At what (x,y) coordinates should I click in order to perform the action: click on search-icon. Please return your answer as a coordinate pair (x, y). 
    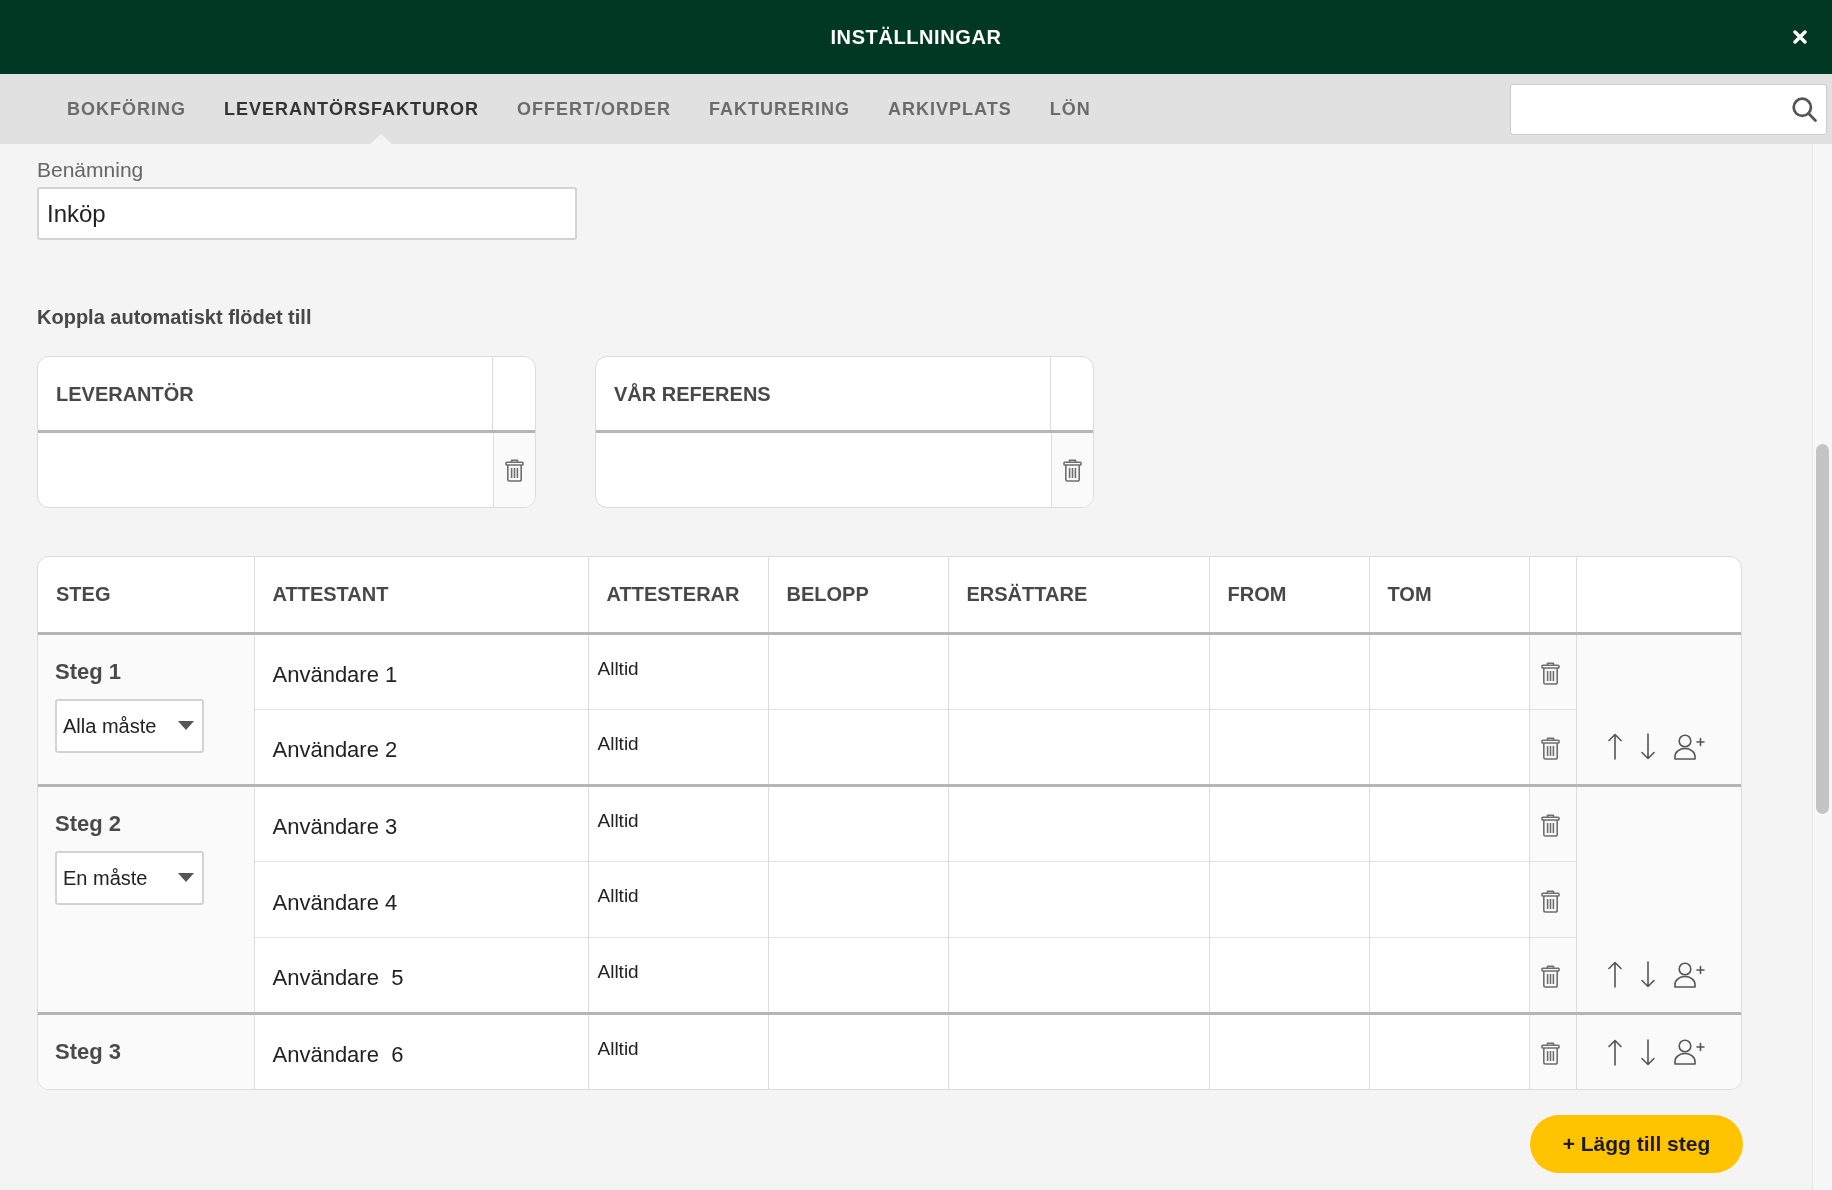
    Looking at the image, I should click on (1804, 109).